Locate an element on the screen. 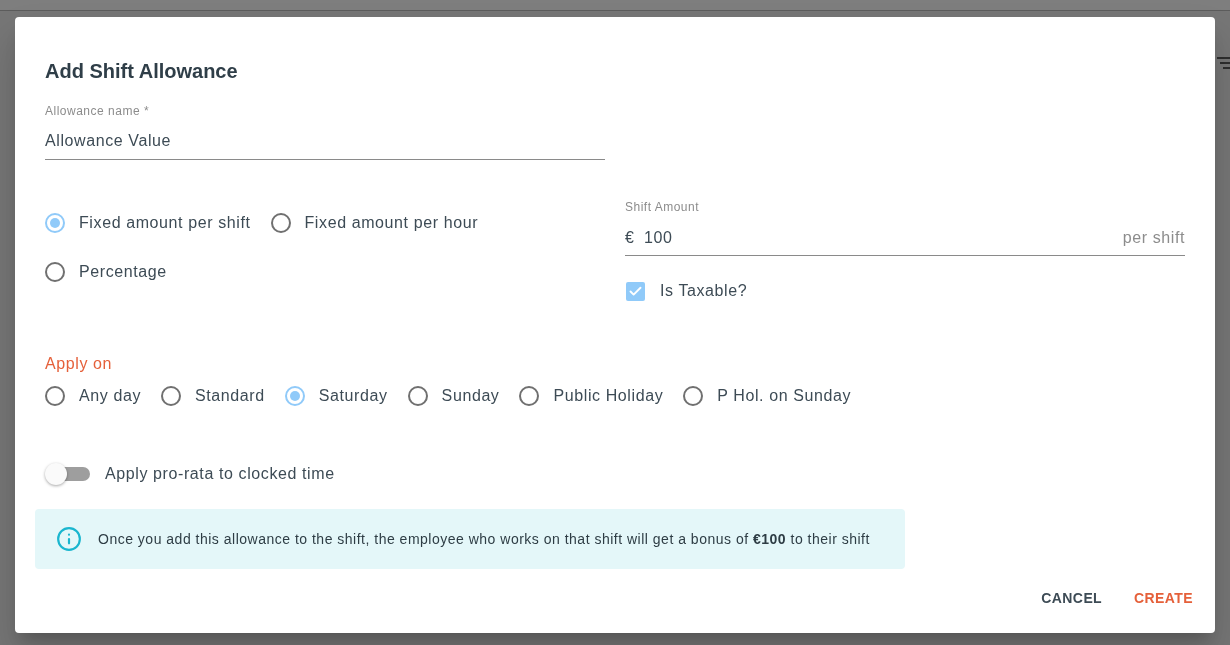 The height and width of the screenshot is (645, 1230). radio-label: Public Holiday is located at coordinates (608, 396).